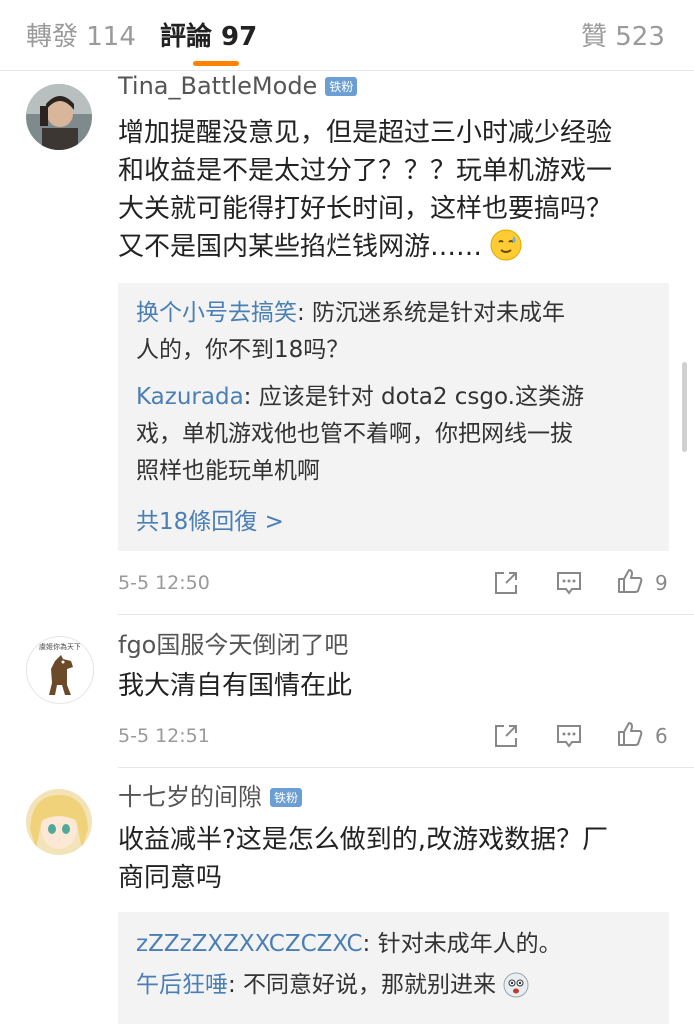 The image size is (694, 1024). What do you see at coordinates (347, 70) in the screenshot?
I see `tabs-divider` at bounding box center [347, 70].